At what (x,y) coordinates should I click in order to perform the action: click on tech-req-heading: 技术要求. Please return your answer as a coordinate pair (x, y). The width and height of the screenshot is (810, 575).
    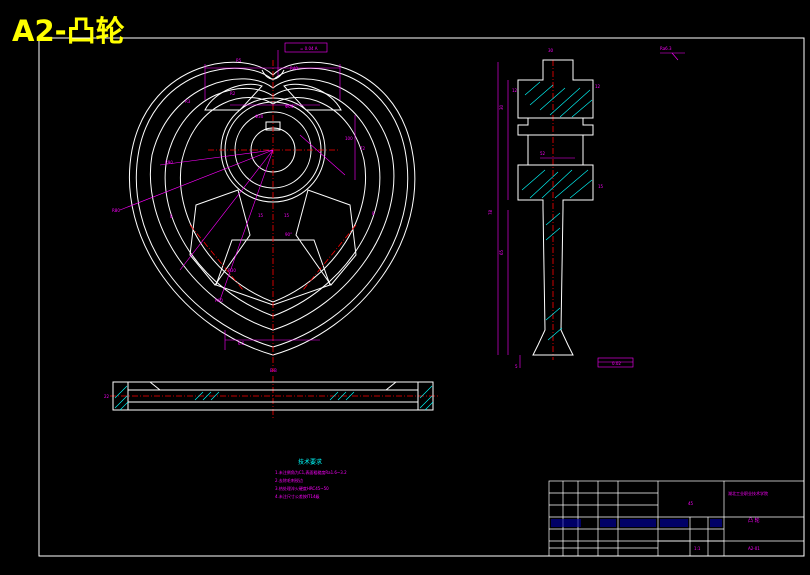
    Looking at the image, I should click on (310, 462).